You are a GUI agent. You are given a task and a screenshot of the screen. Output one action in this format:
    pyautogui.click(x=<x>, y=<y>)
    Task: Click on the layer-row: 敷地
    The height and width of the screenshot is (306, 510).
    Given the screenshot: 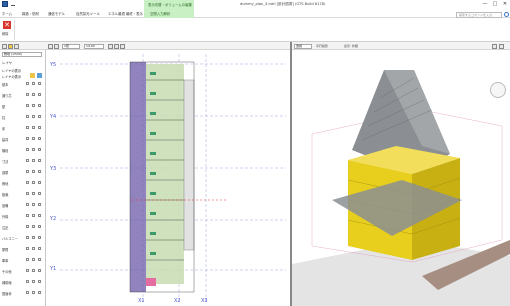 What is the action you would take?
    pyautogui.click(x=23, y=184)
    